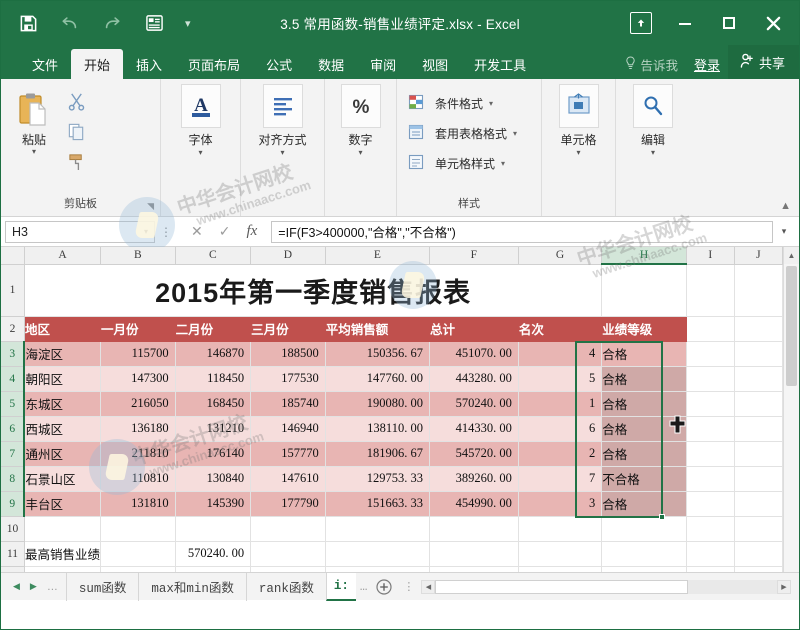  I want to click on column-header-d: D, so click(288, 256).